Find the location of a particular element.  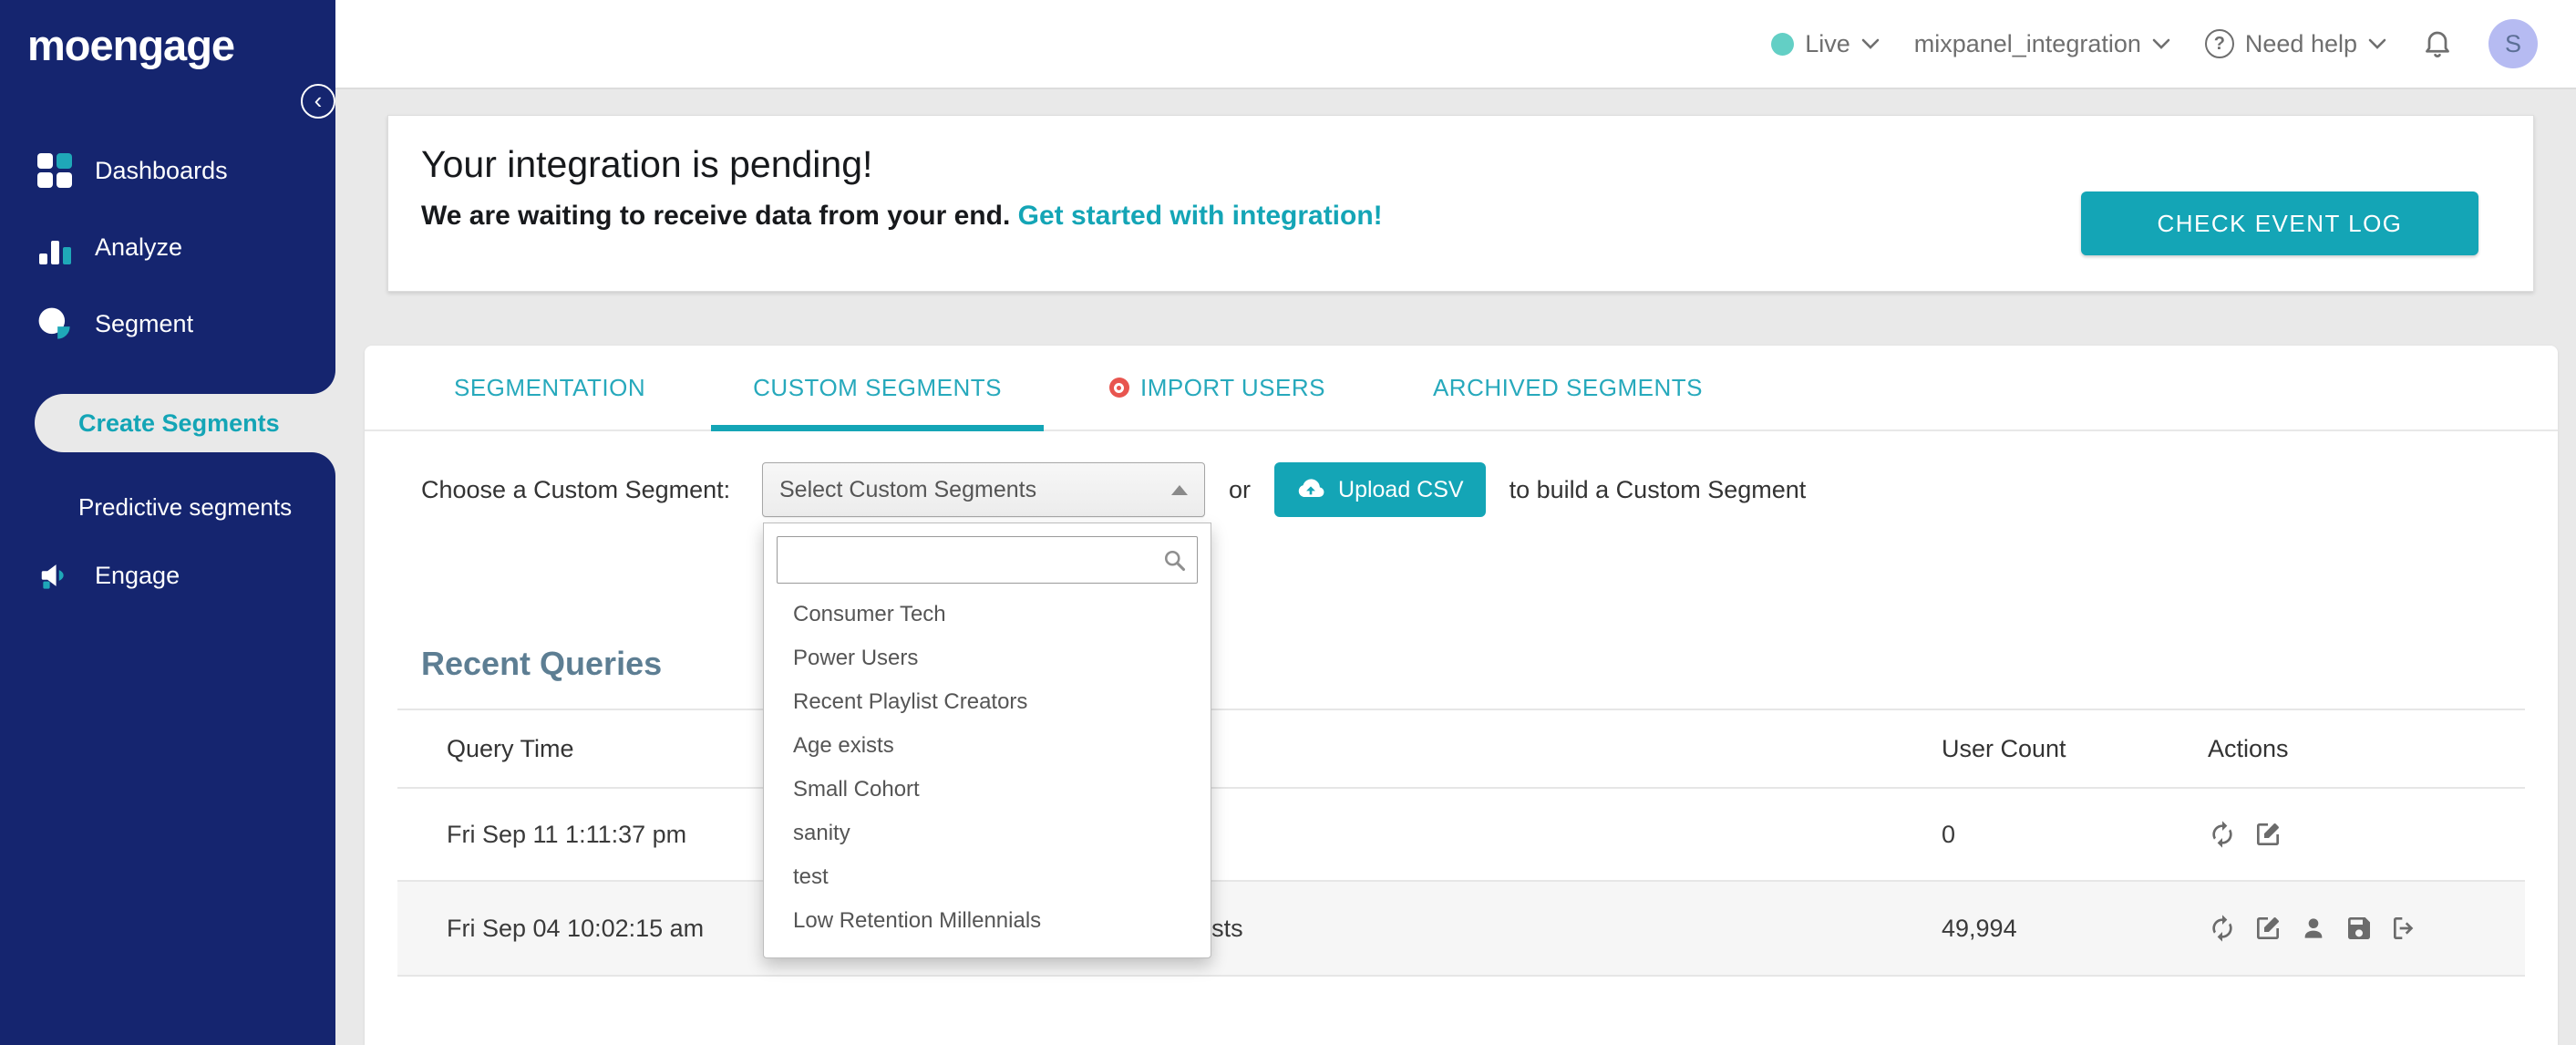

sidebar-item-label: Analyze is located at coordinates (139, 247).